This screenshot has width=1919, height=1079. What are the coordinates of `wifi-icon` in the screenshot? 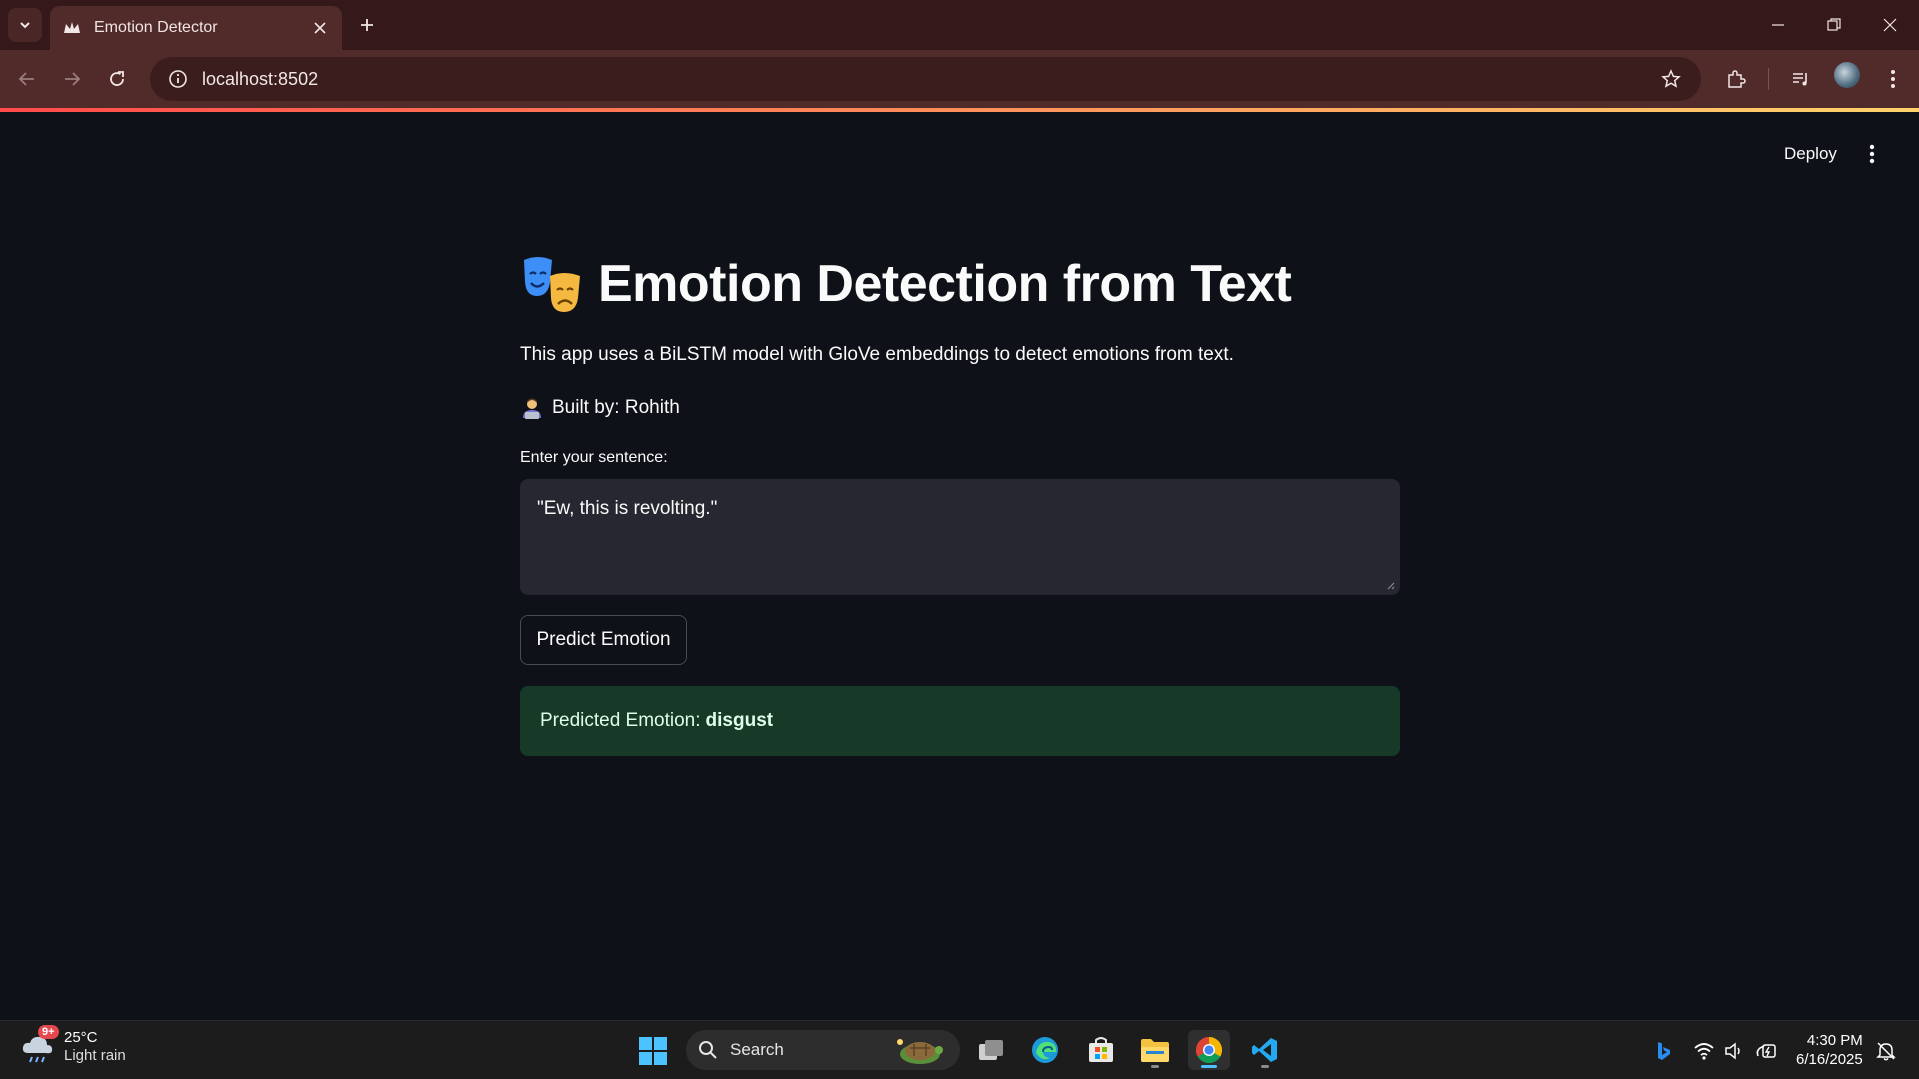 It's located at (1704, 1051).